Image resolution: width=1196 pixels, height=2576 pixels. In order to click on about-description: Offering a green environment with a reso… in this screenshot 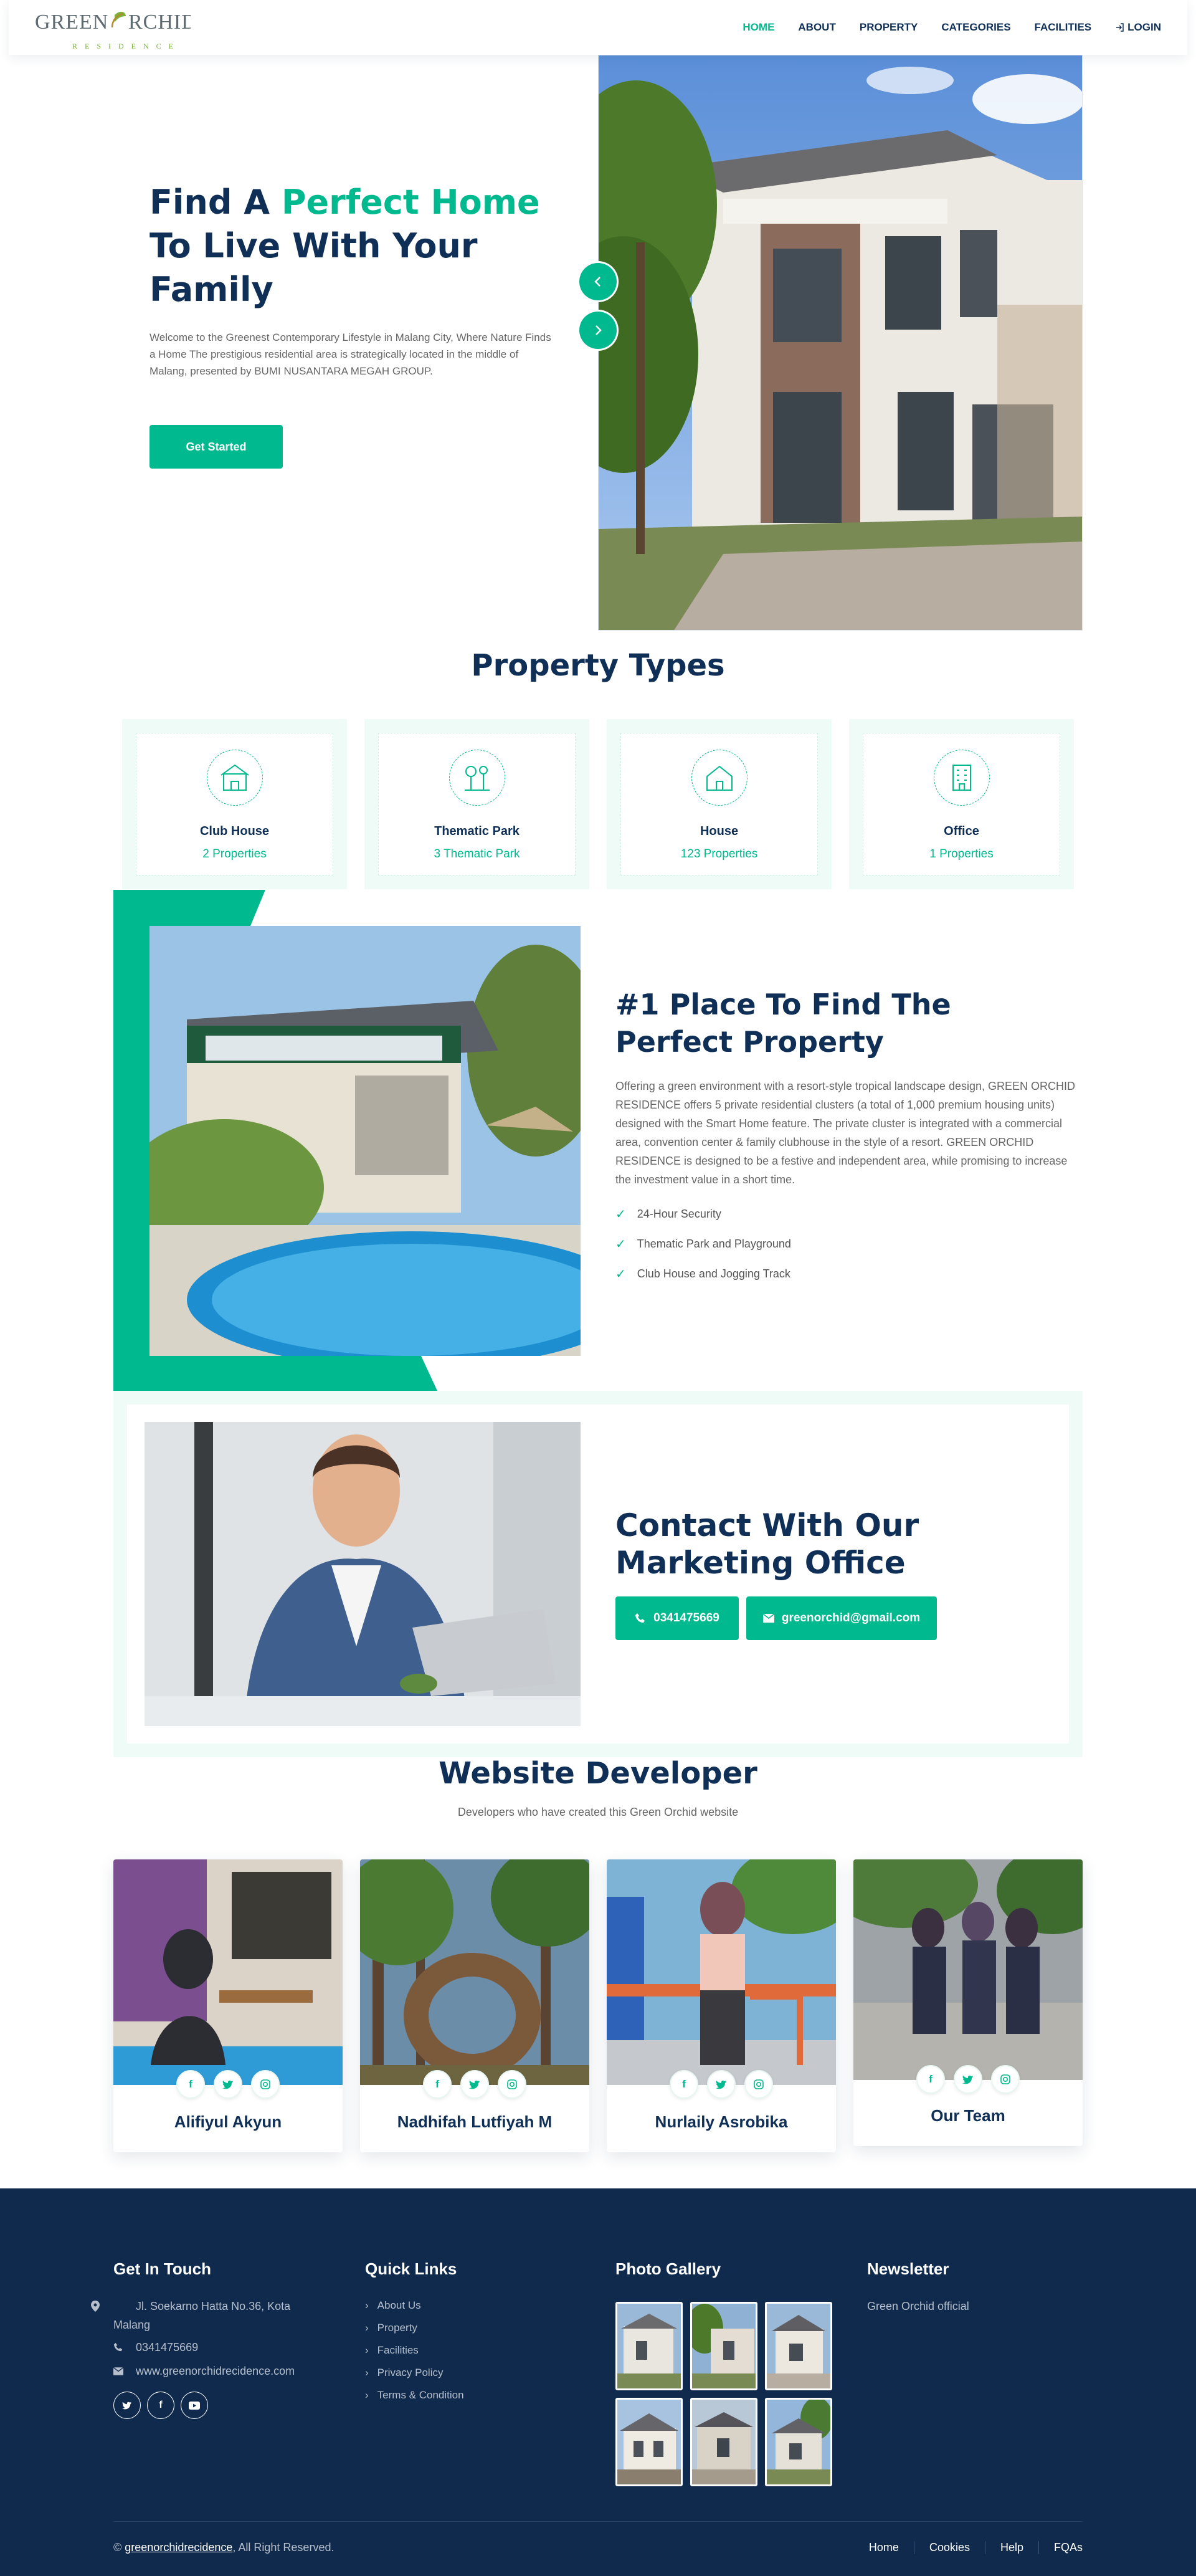, I will do `click(845, 1133)`.